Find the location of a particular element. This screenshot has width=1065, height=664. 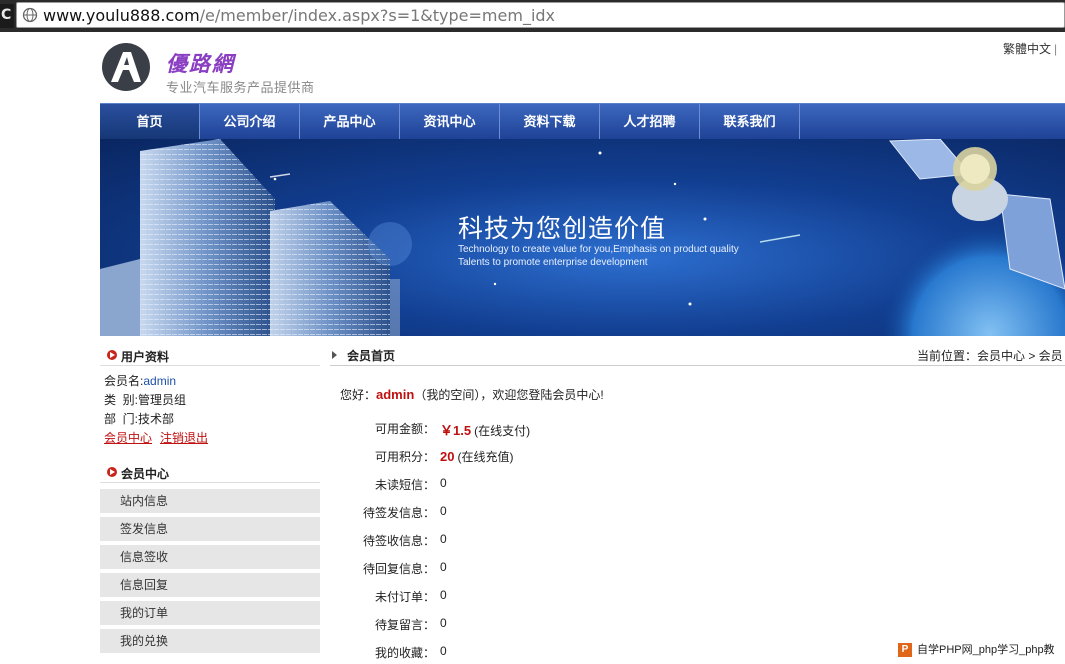

stat-row: 待回复信息： 0 is located at coordinates (500, 569).